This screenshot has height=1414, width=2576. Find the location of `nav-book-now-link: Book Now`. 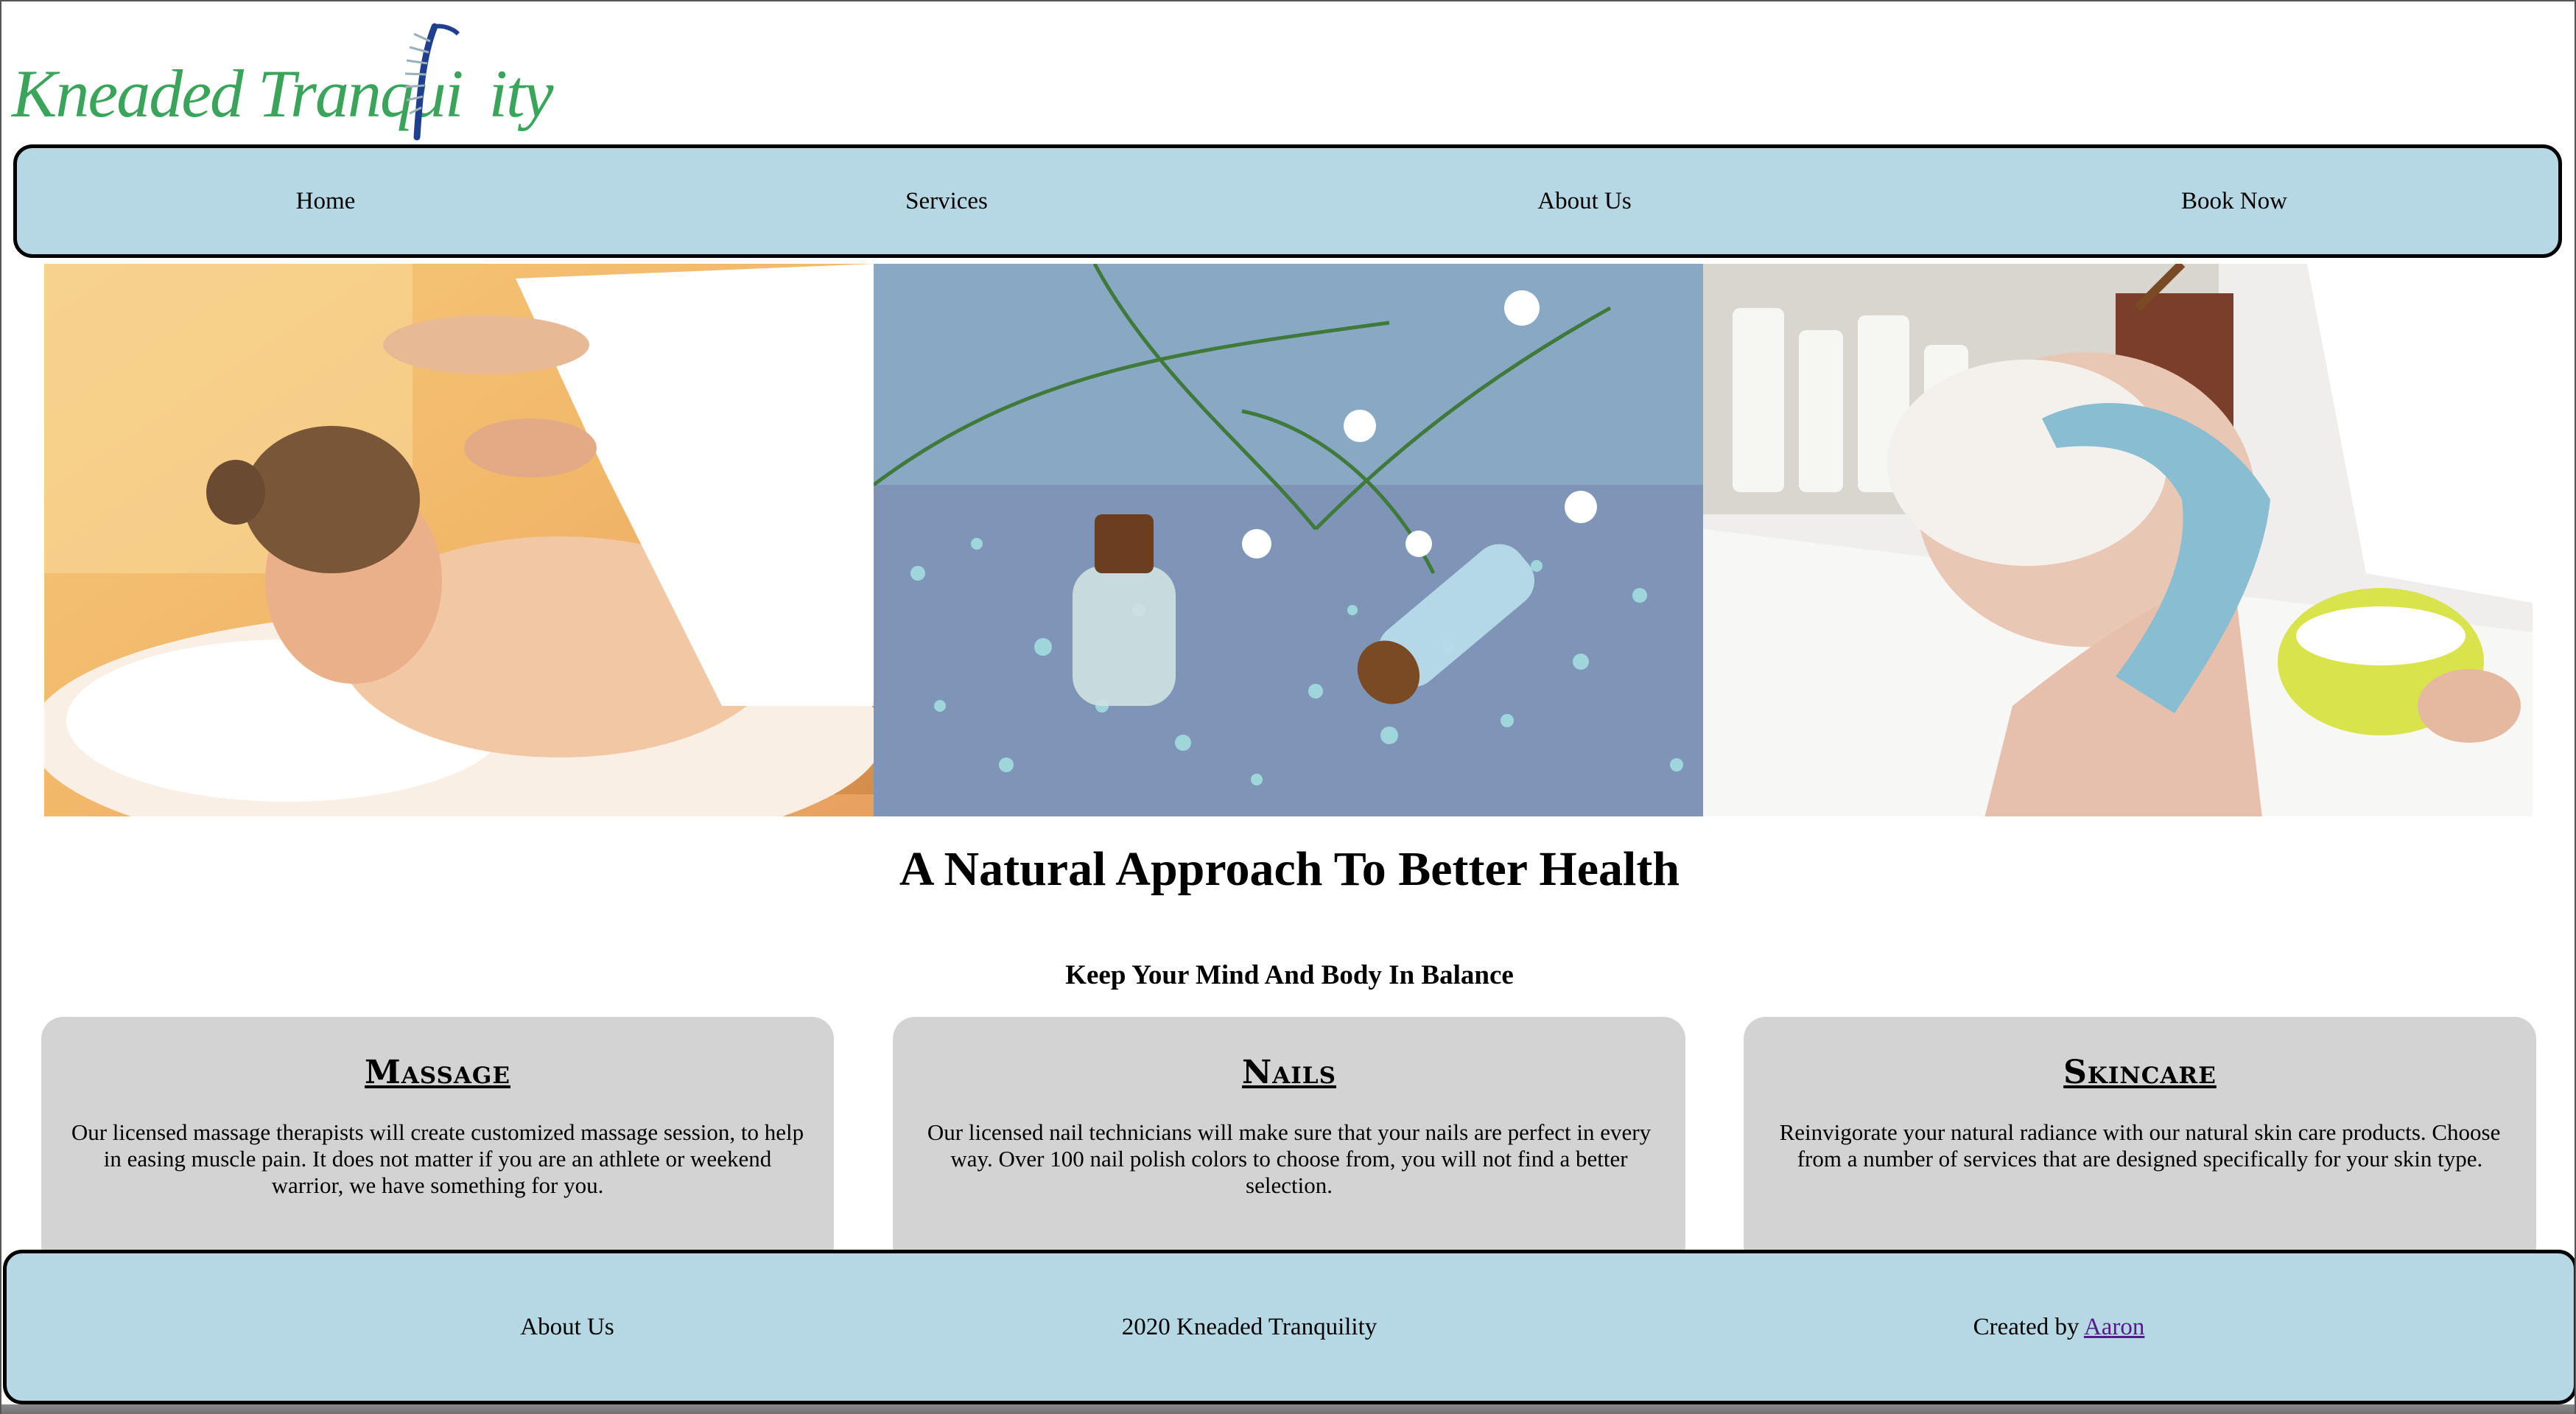

nav-book-now-link: Book Now is located at coordinates (2234, 201).